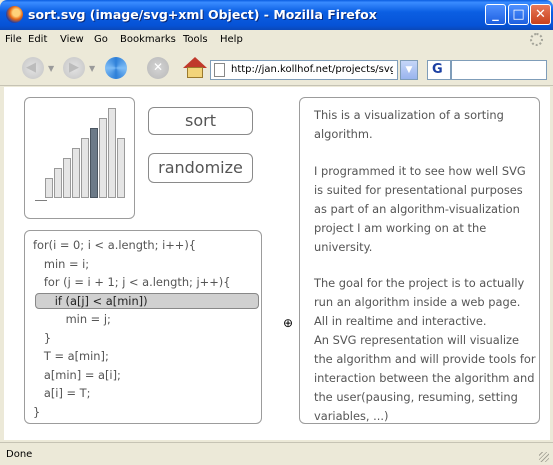 This screenshot has width=553, height=465. What do you see at coordinates (74, 68) in the screenshot?
I see `forward-button` at bounding box center [74, 68].